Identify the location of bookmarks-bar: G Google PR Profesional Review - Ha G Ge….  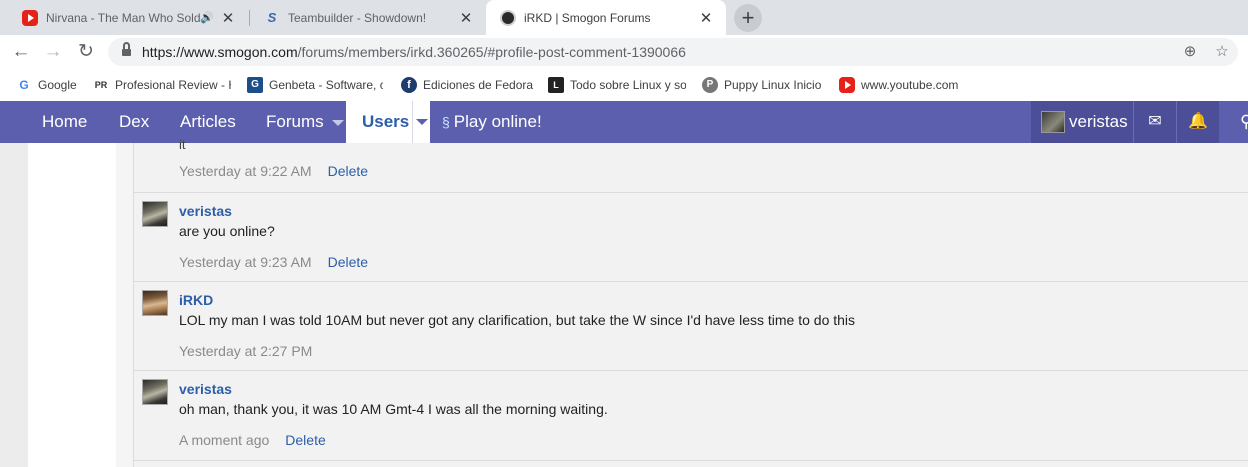
(624, 85).